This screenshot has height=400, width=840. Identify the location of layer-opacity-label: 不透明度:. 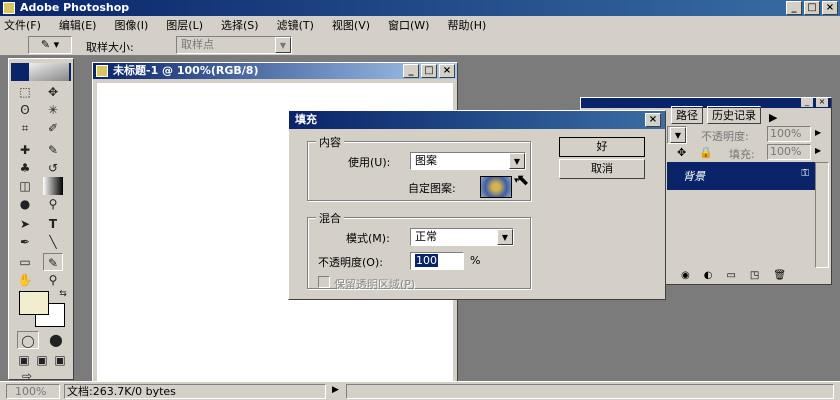
(725, 136).